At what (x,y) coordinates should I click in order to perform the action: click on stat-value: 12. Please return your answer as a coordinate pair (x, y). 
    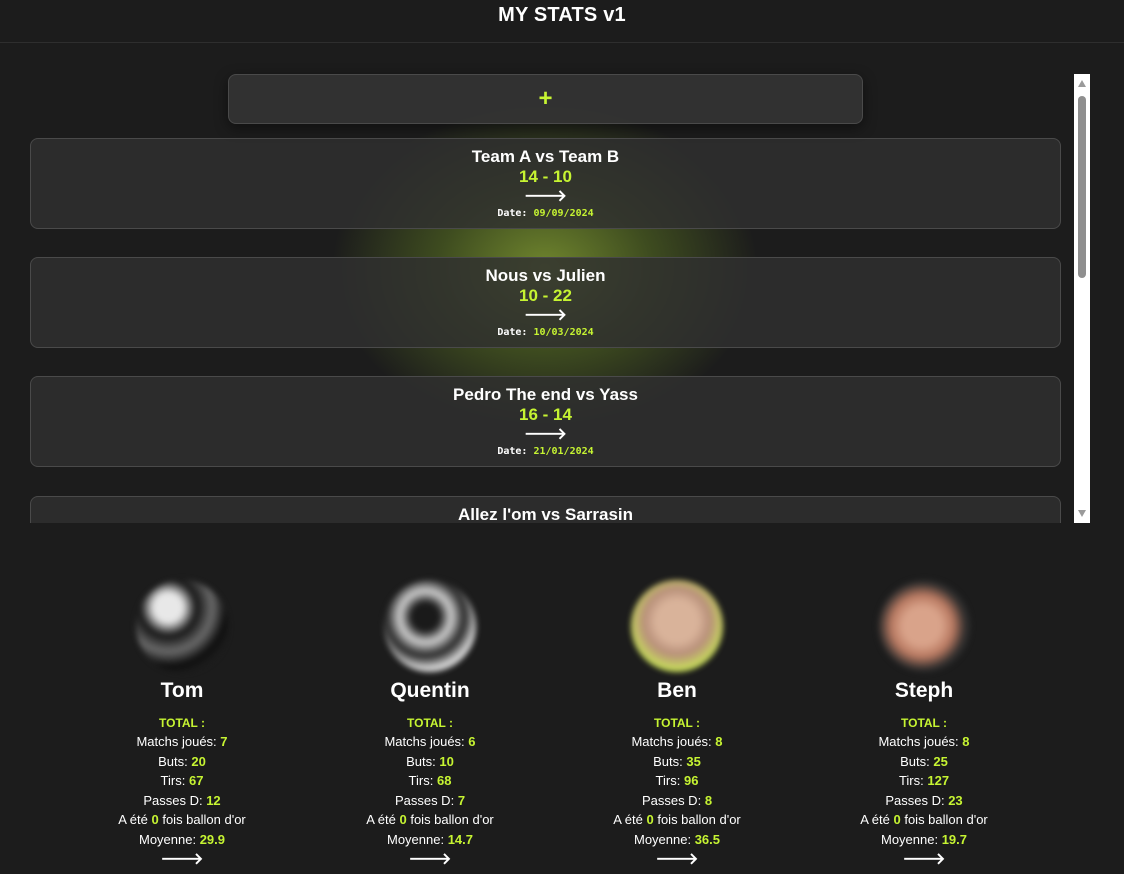
    Looking at the image, I should click on (213, 800).